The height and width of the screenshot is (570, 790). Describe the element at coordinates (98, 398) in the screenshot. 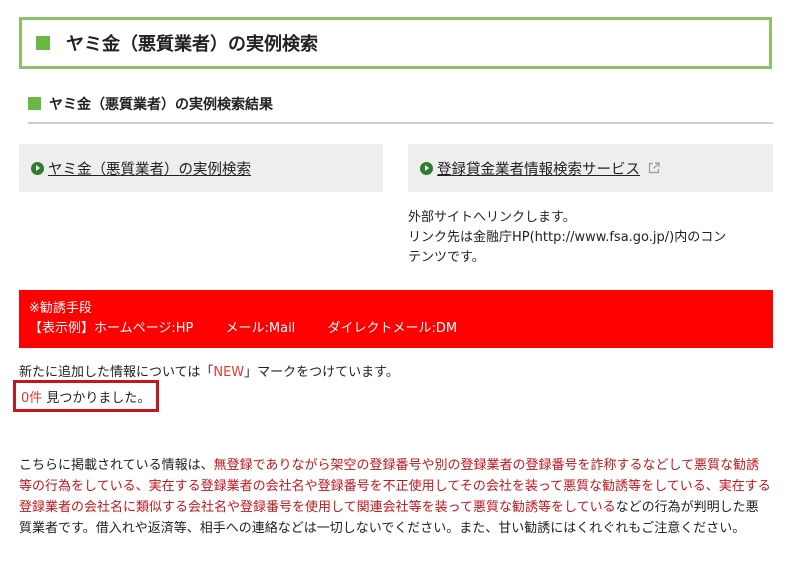

I see `result-text: 見つかりました。` at that location.